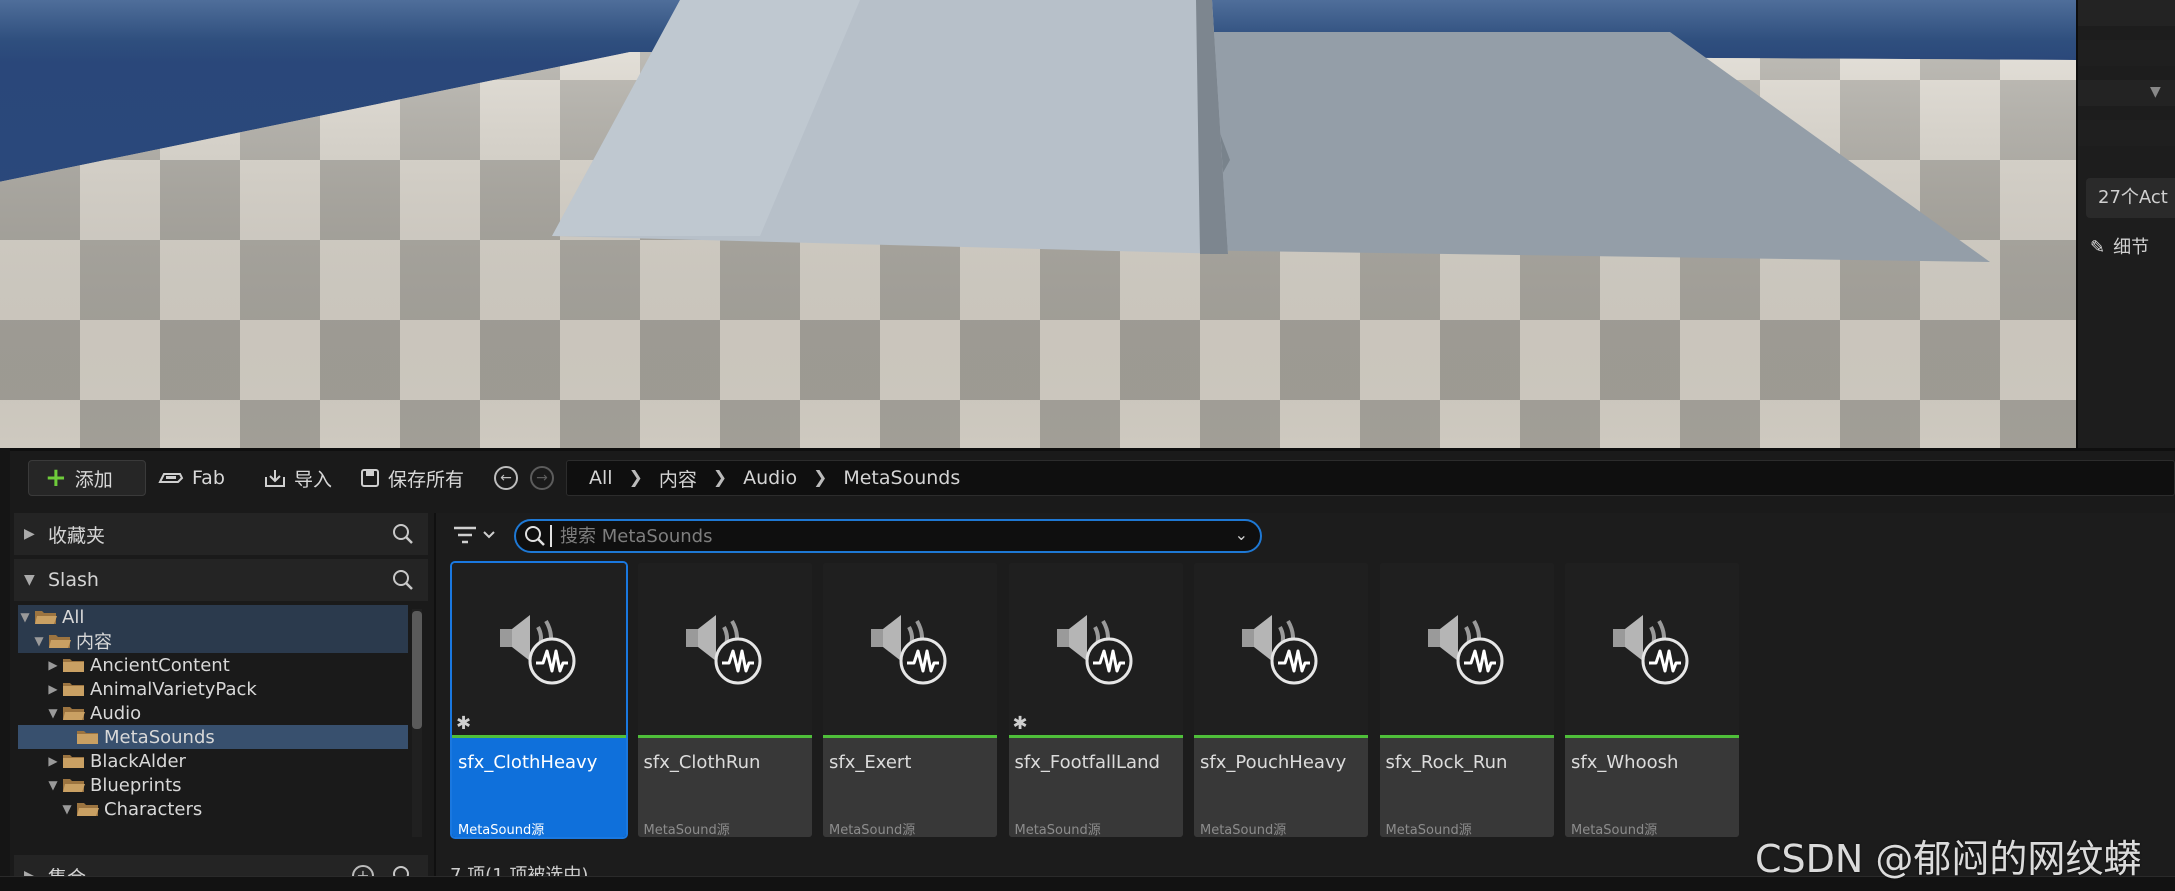 Image resolution: width=2175 pixels, height=891 pixels. What do you see at coordinates (1652, 700) in the screenshot?
I see `asset-tile: sfx_Whoosh MetaSound源` at bounding box center [1652, 700].